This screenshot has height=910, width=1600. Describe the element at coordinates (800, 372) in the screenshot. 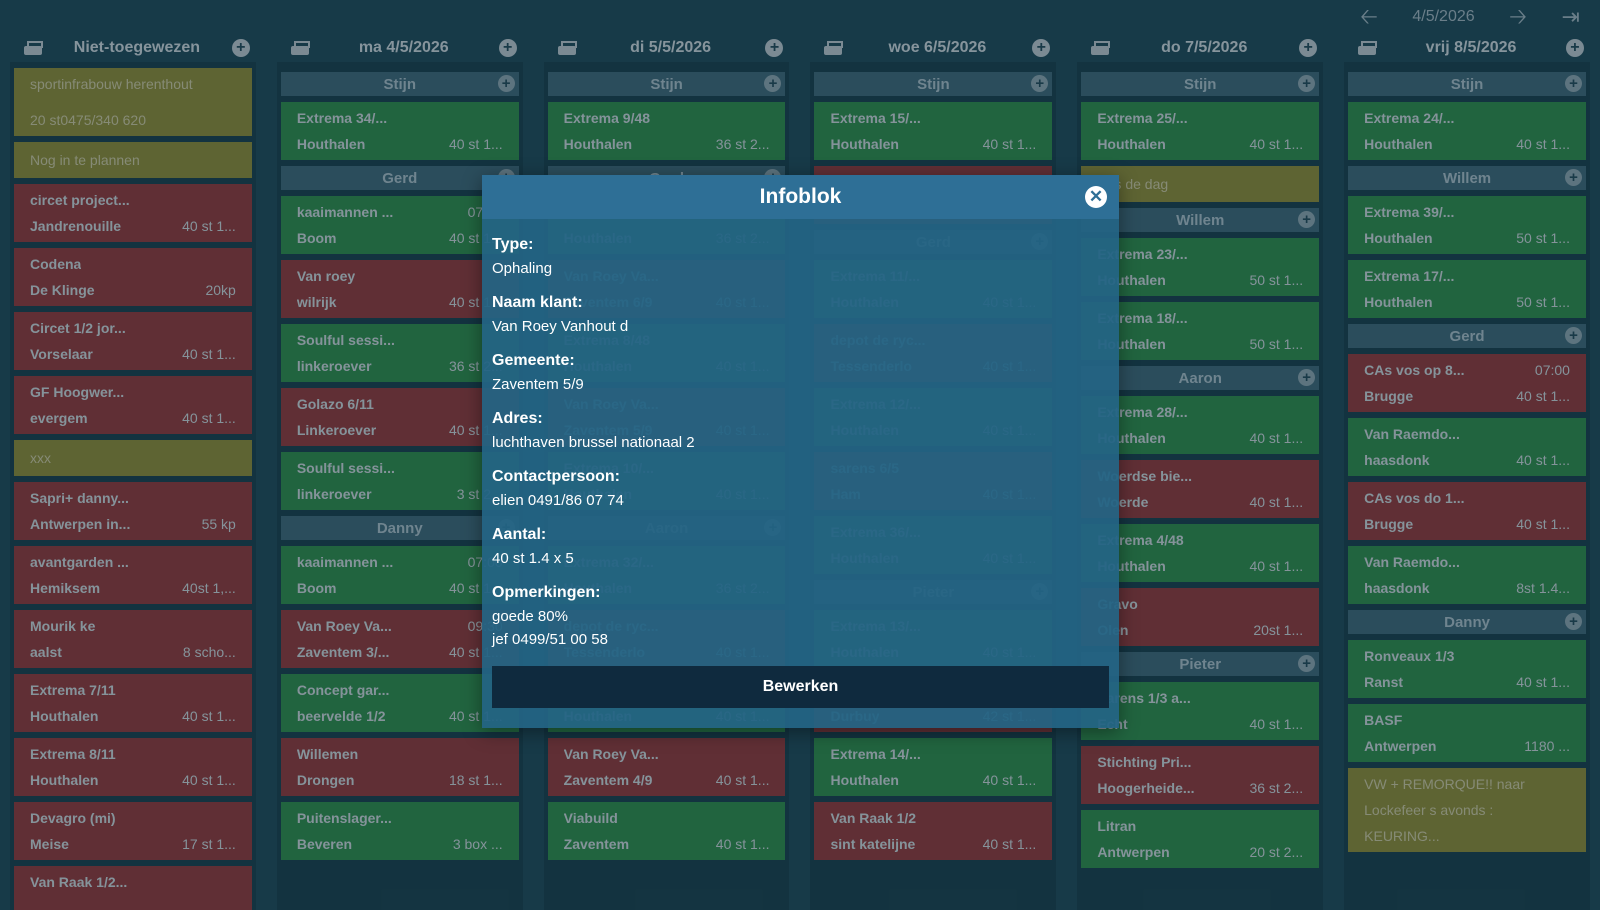

I see `info-field: Gemeente: Zaventem 5/9` at that location.